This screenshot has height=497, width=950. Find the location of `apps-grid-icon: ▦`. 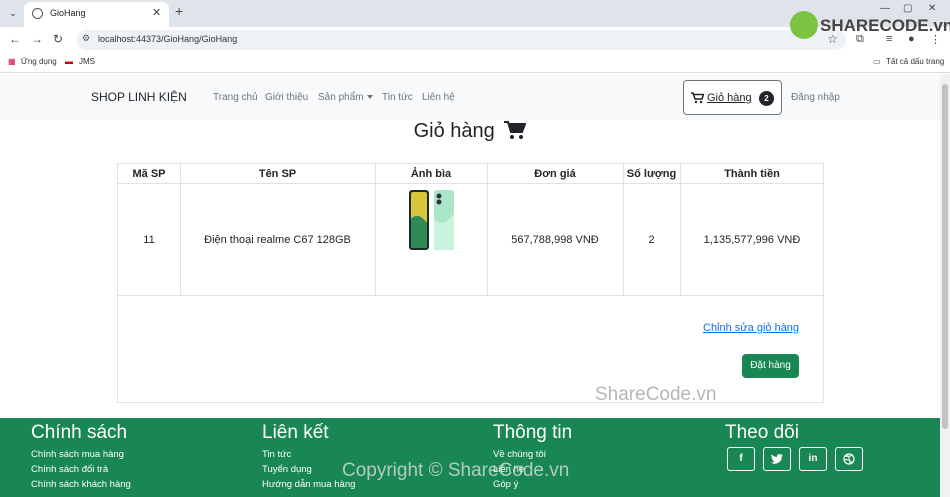

apps-grid-icon: ▦ is located at coordinates (12, 61).